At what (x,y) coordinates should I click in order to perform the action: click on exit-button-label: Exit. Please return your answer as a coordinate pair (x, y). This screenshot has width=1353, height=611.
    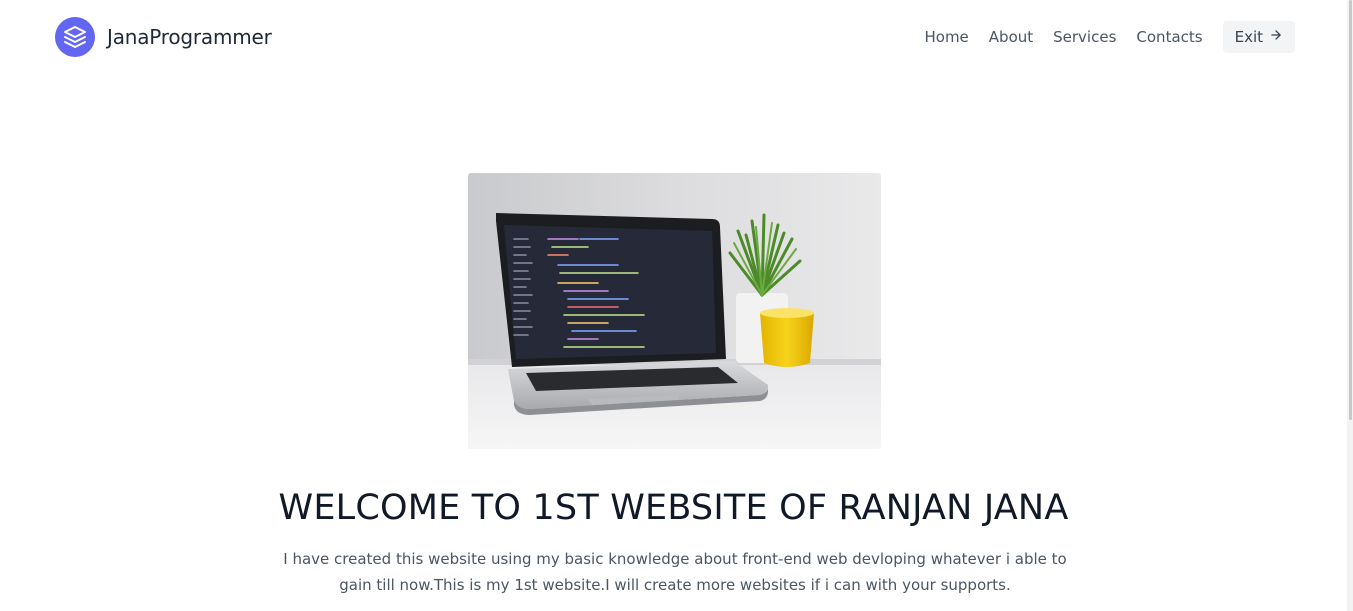
    Looking at the image, I should click on (1248, 37).